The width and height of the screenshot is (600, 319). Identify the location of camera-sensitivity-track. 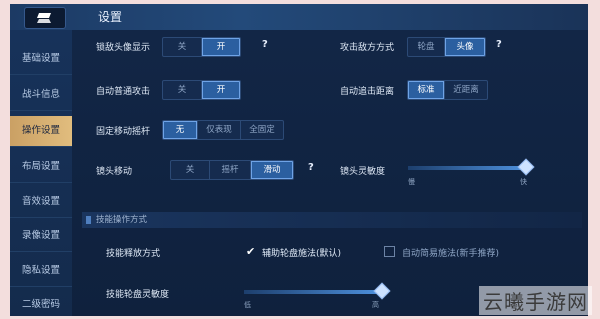
(469, 168).